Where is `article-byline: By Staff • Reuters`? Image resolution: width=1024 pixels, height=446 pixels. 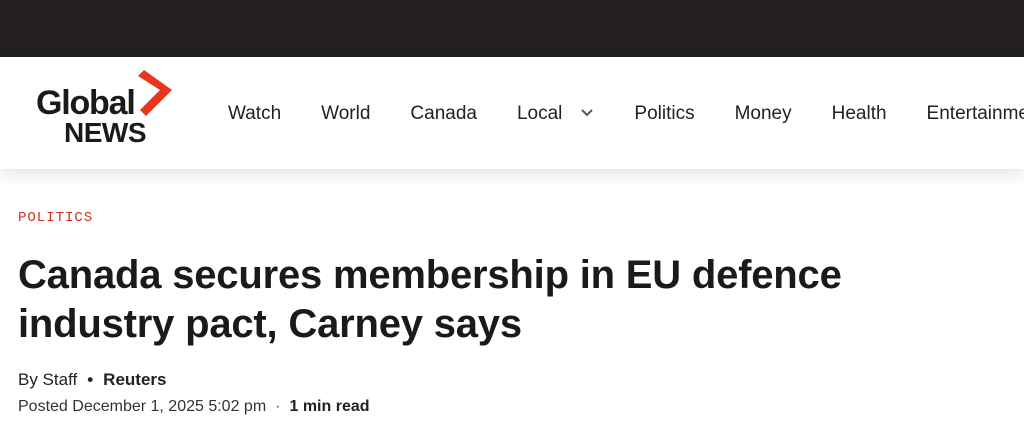
article-byline: By Staff • Reuters is located at coordinates (92, 379).